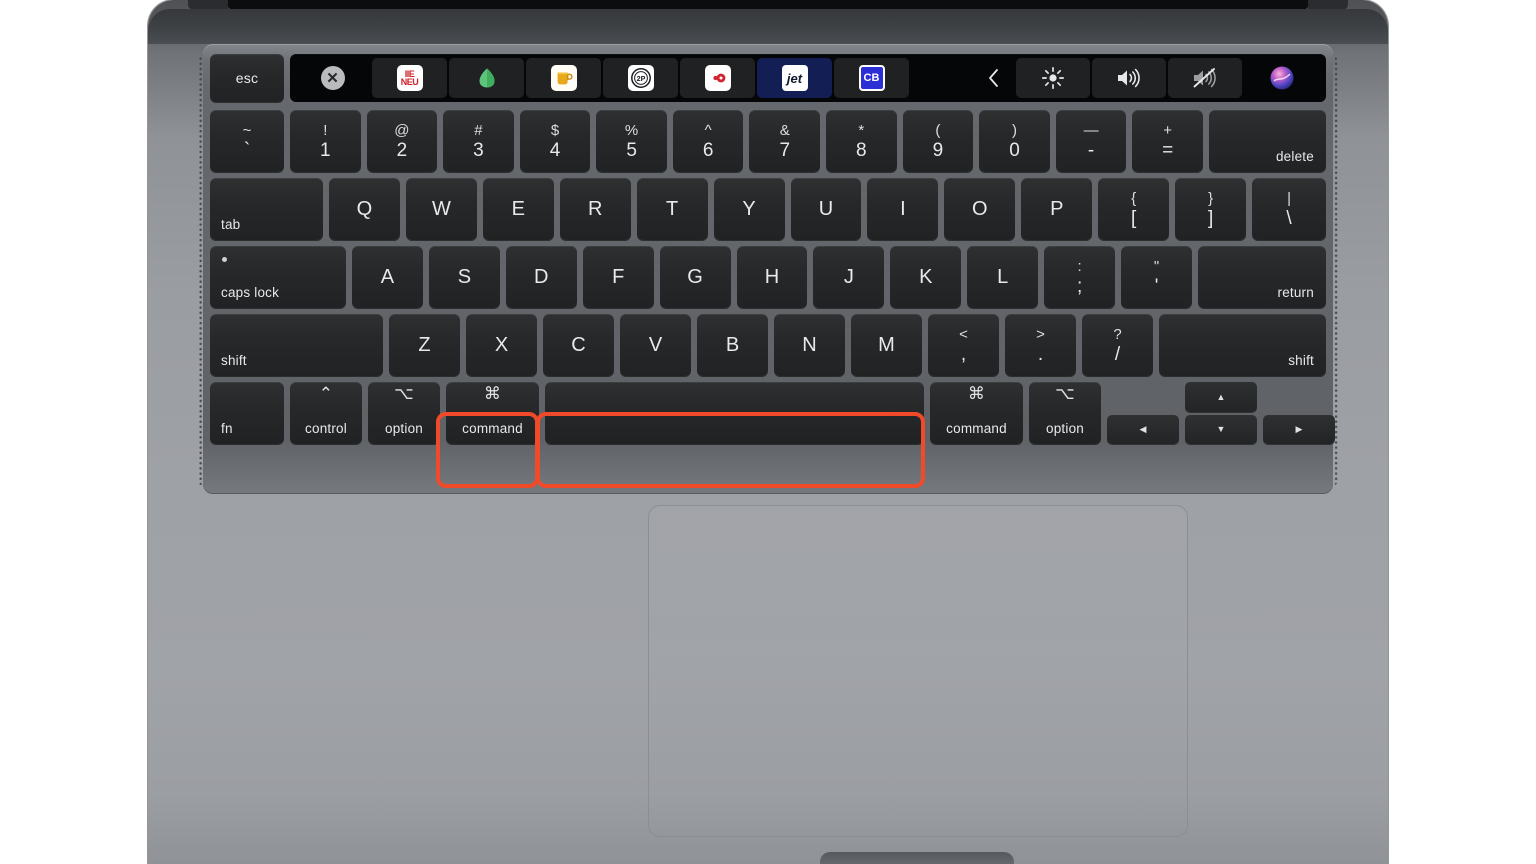 Image resolution: width=1536 pixels, height=864 pixels. I want to click on key-g: G, so click(695, 277).